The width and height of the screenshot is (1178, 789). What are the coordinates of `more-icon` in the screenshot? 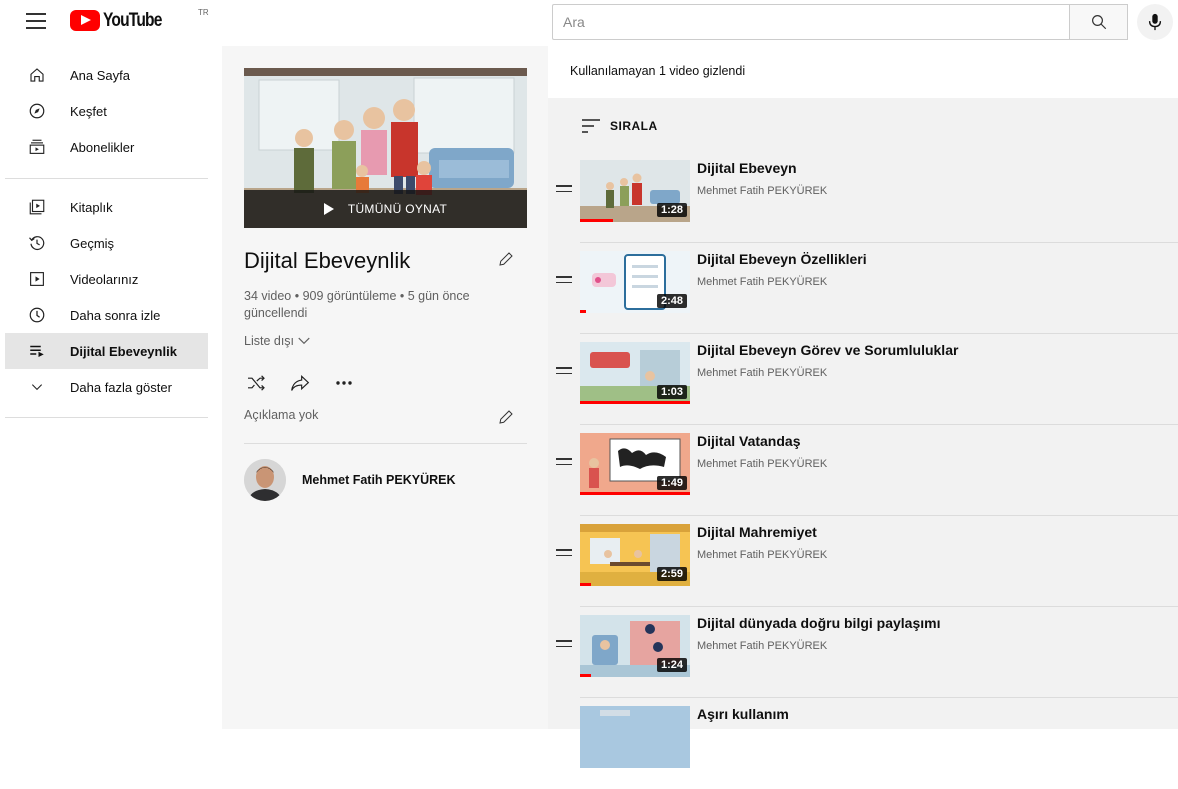 It's located at (344, 383).